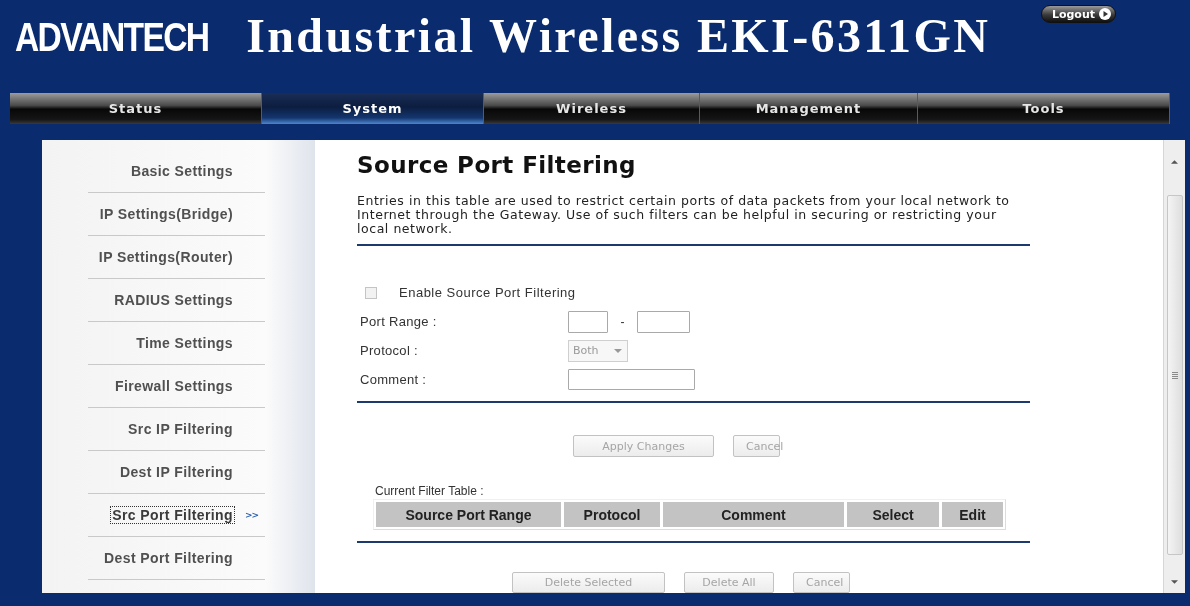 This screenshot has width=1190, height=606. What do you see at coordinates (618, 36) in the screenshot?
I see `product-title: Industrial Wireless EKI-6311GN` at bounding box center [618, 36].